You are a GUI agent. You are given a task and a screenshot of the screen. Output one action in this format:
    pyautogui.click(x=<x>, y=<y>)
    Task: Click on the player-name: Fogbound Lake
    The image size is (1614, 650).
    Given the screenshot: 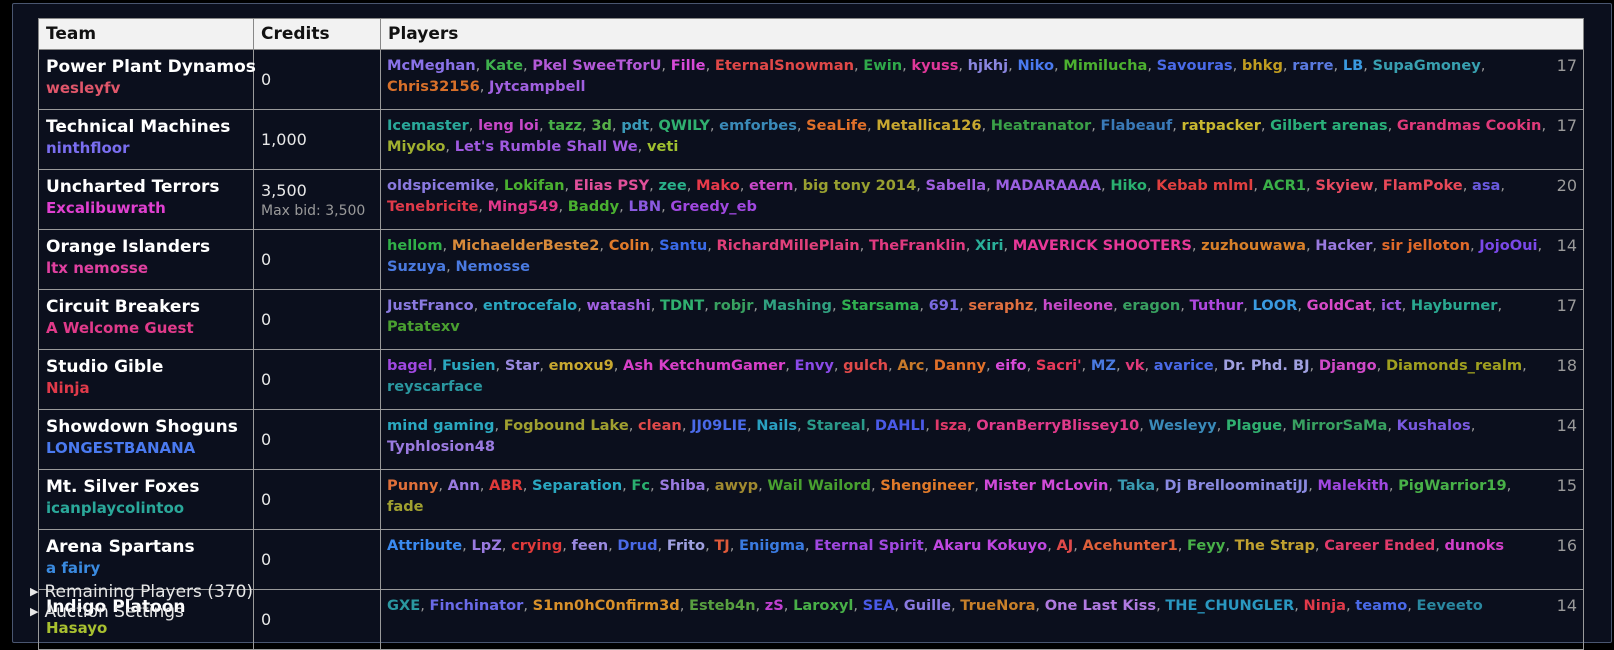 What is the action you would take?
    pyautogui.click(x=566, y=425)
    